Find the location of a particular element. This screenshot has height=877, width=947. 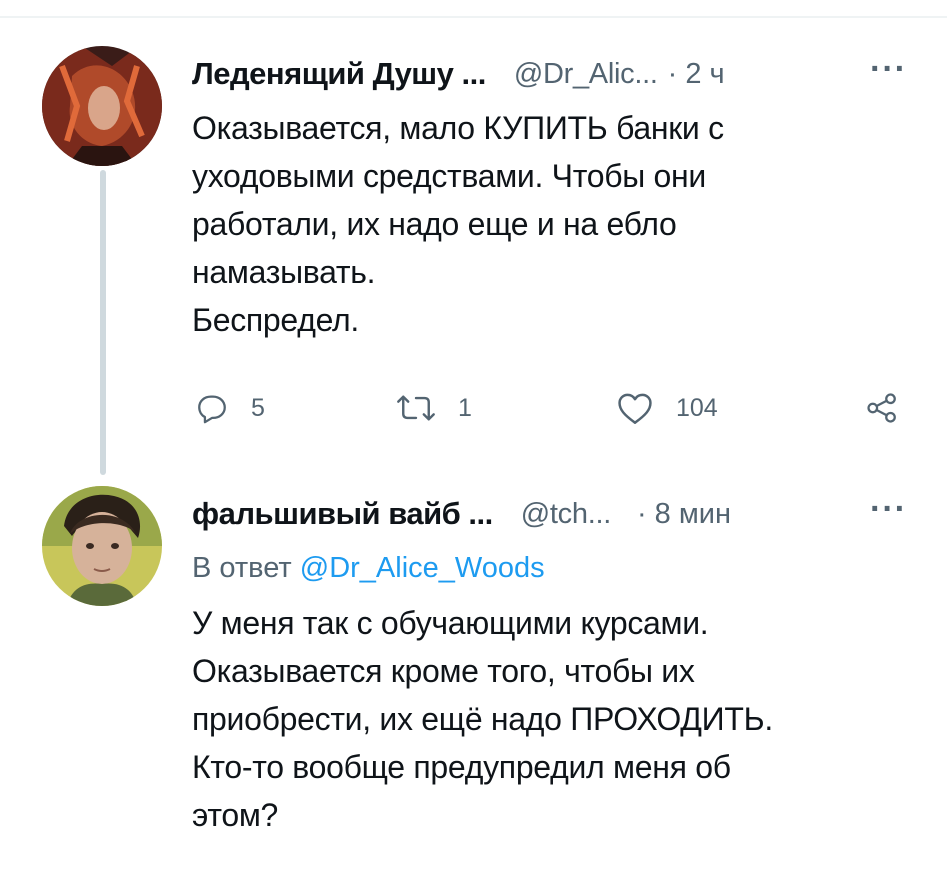

share-button is located at coordinates (893, 408).